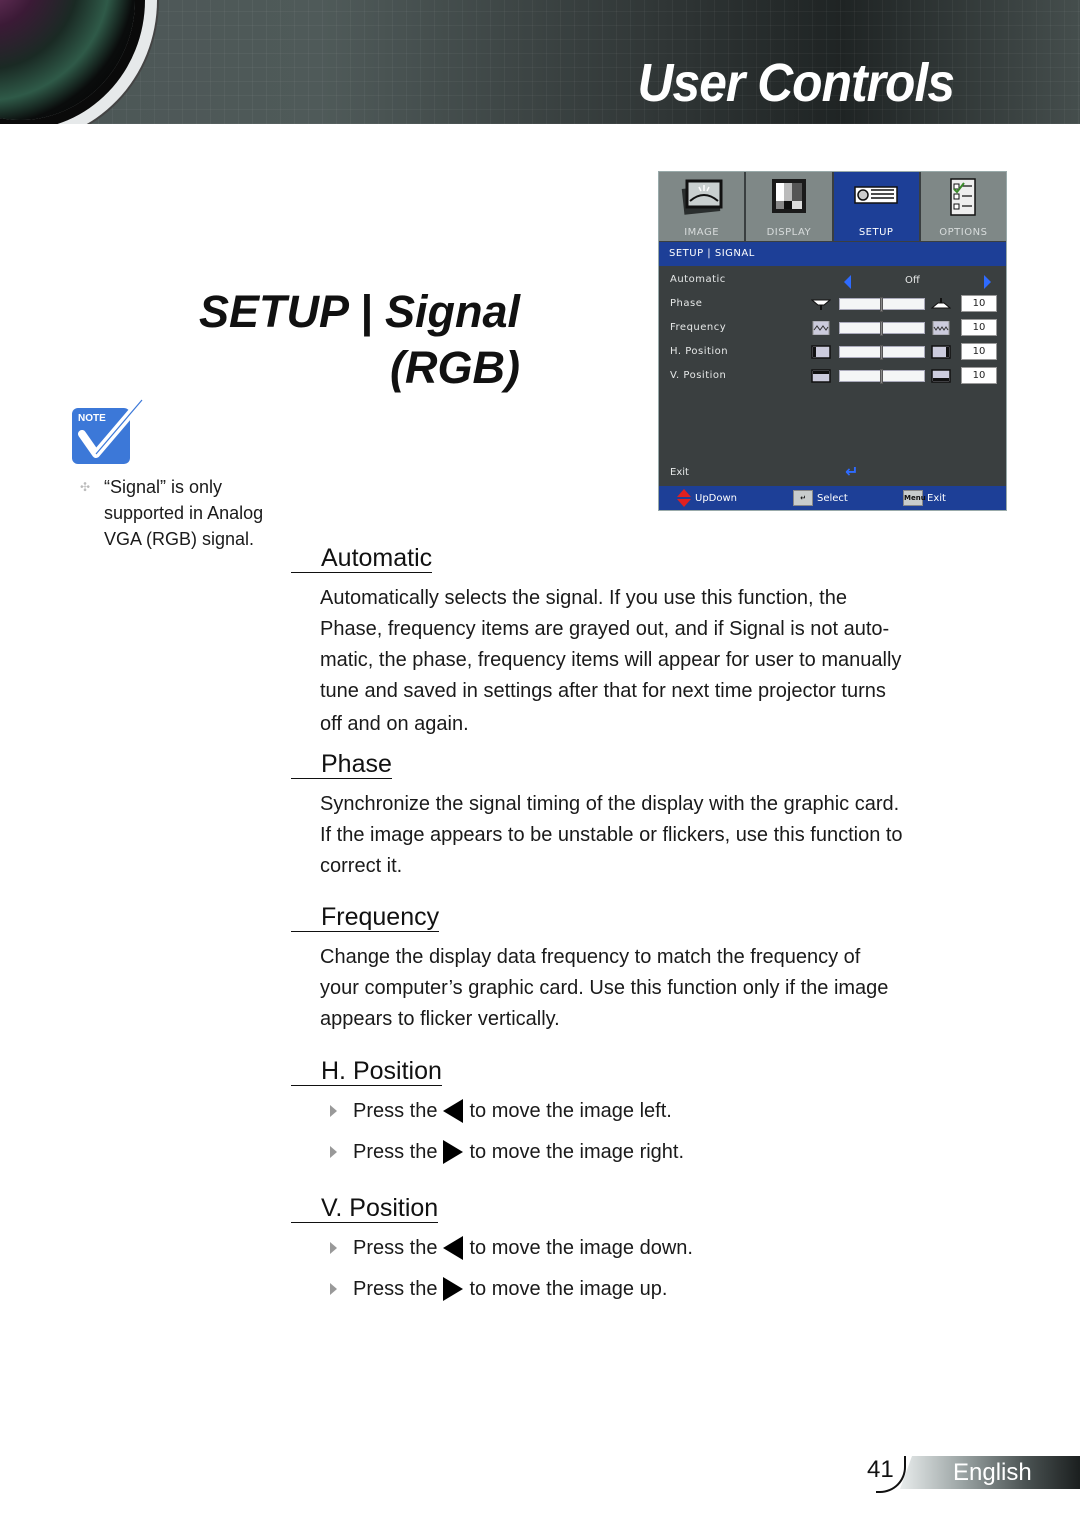 The image size is (1080, 1532). What do you see at coordinates (702, 197) in the screenshot?
I see `picture-icon` at bounding box center [702, 197].